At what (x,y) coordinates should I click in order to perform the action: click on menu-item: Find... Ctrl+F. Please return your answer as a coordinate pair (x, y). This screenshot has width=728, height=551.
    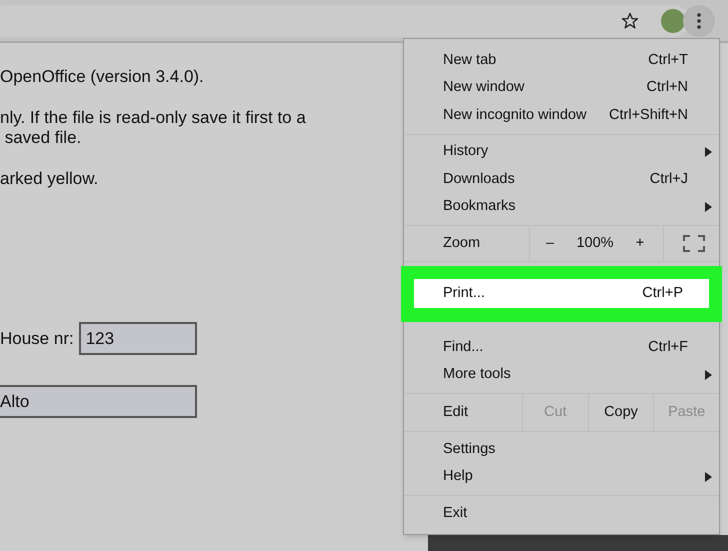
    Looking at the image, I should click on (561, 348).